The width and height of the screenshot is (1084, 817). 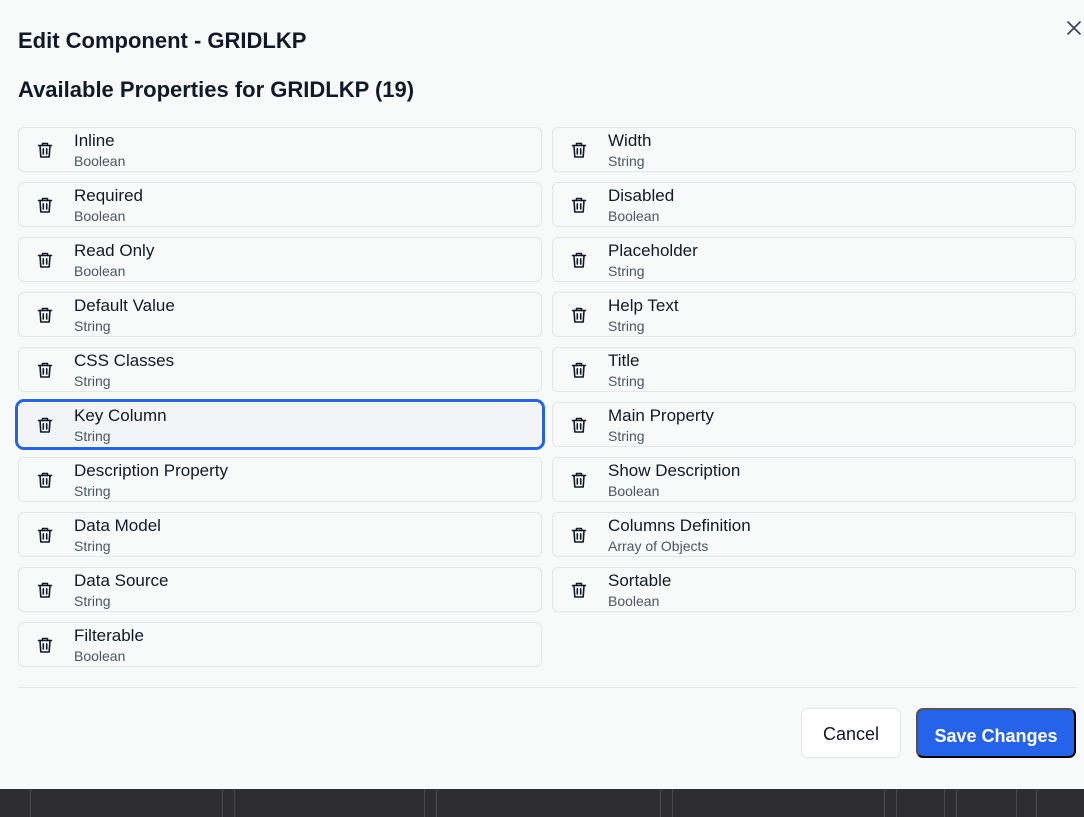 I want to click on property-name: Placeholder, so click(x=653, y=250).